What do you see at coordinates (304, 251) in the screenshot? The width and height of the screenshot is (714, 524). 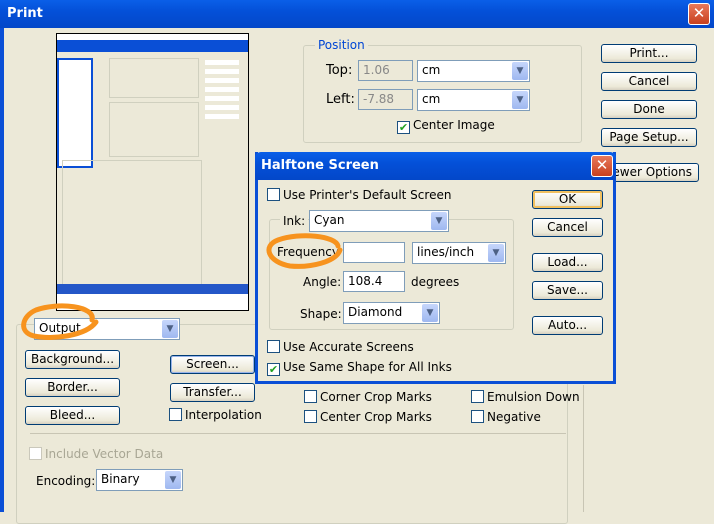 I see `frequency-annotation-circle` at bounding box center [304, 251].